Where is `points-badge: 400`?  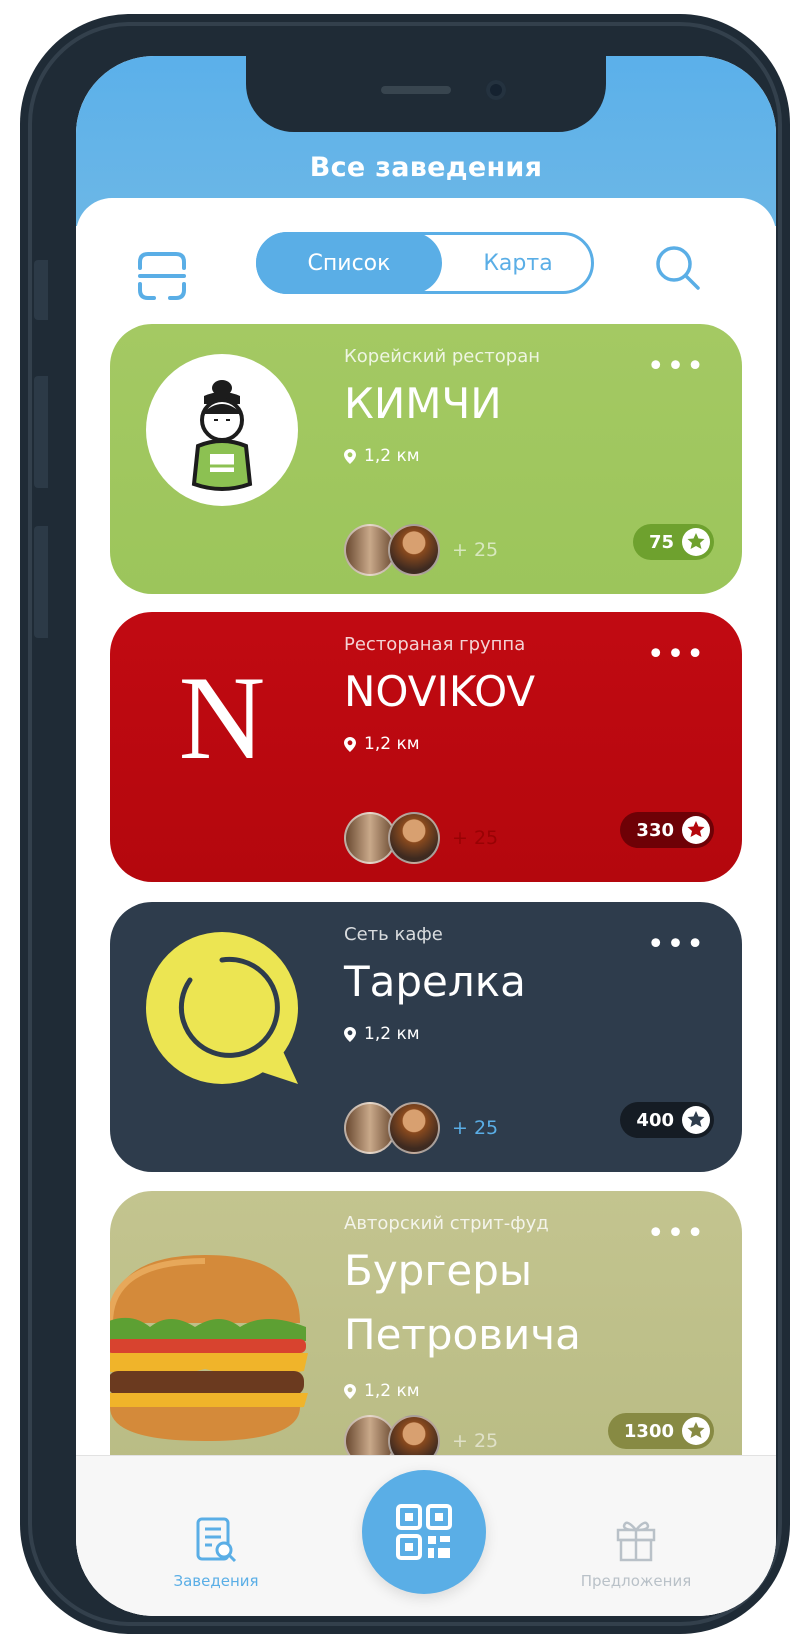 points-badge: 400 is located at coordinates (667, 1120).